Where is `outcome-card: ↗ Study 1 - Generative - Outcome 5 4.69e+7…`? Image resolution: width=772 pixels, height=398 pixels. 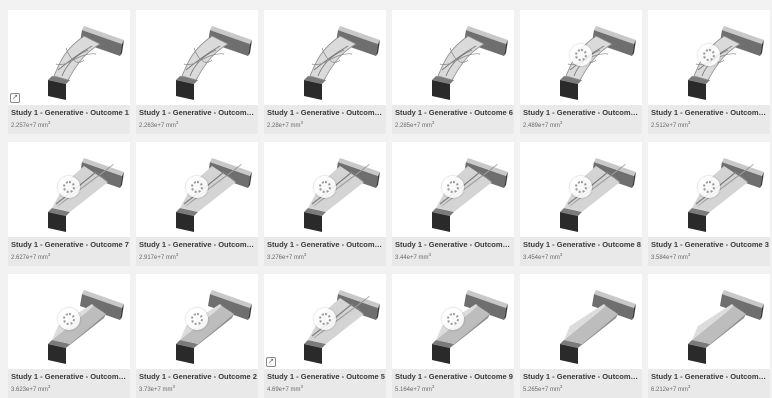
outcome-card: ↗ Study 1 - Generative - Outcome 5 4.69e+7… is located at coordinates (325, 336).